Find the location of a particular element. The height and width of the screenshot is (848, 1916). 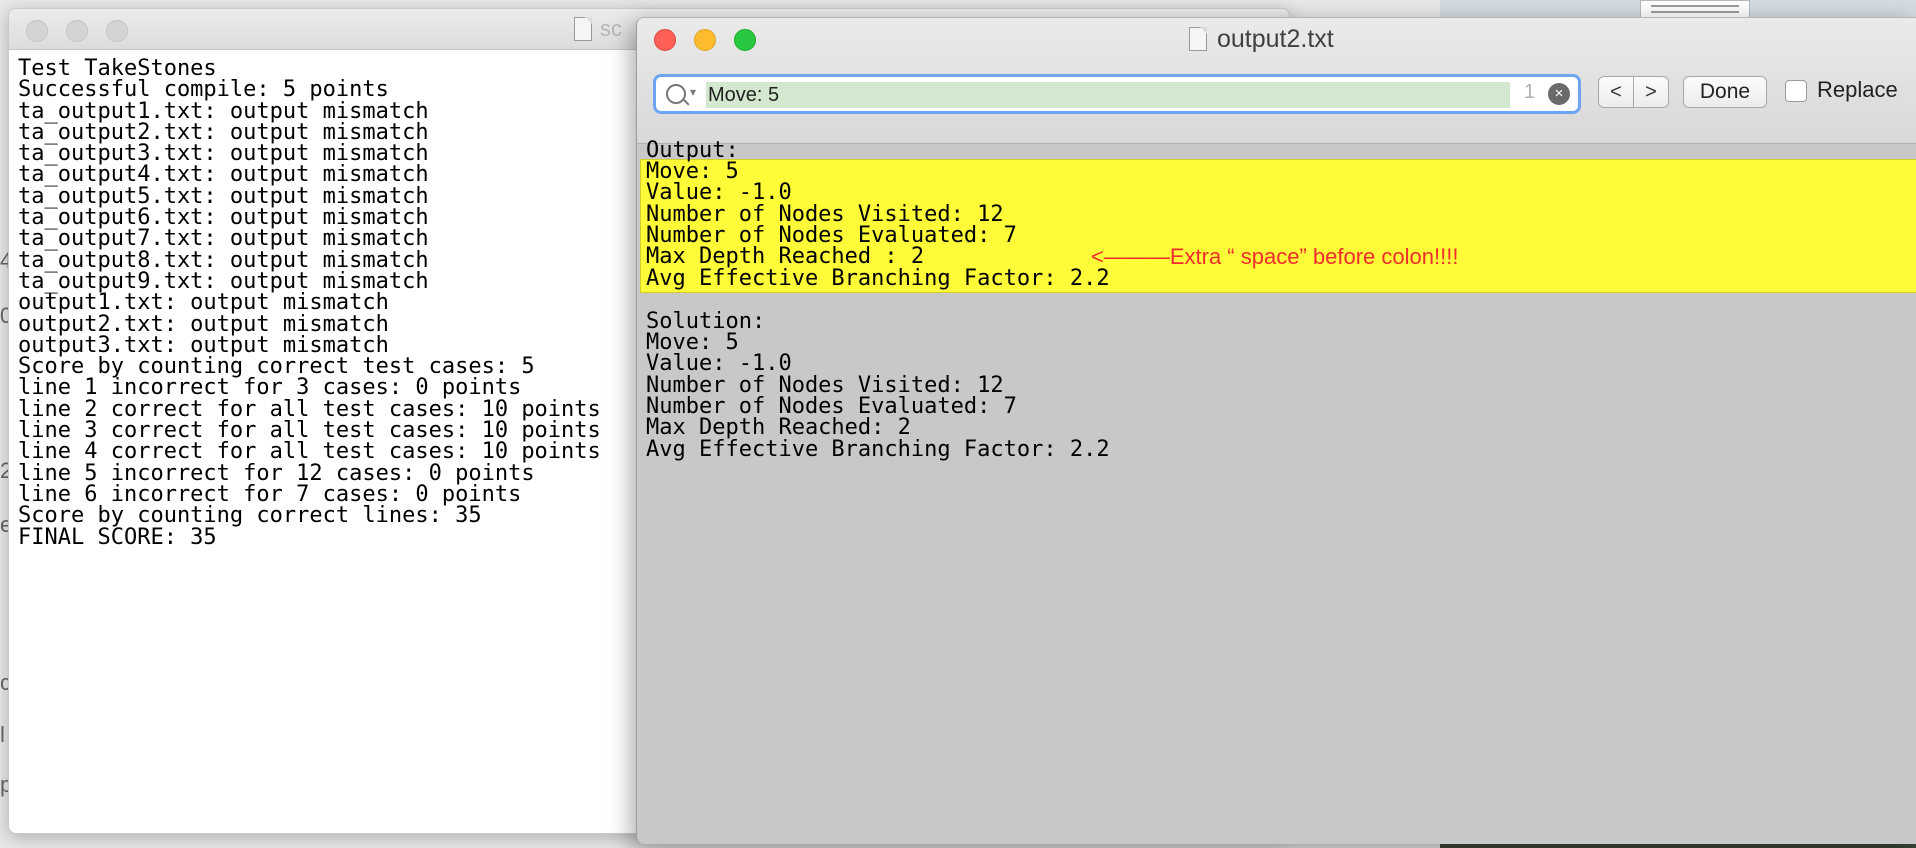

close-button-inactive is located at coordinates (37, 31).